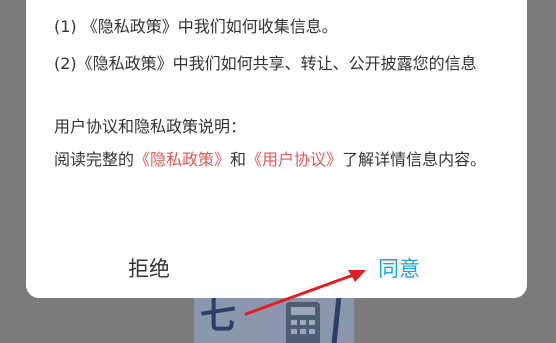  Describe the element at coordinates (265, 63) in the screenshot. I see `policy-item-share: (2)《隐私政策》中我们如何共享、转让、公开披露您的信息` at that location.